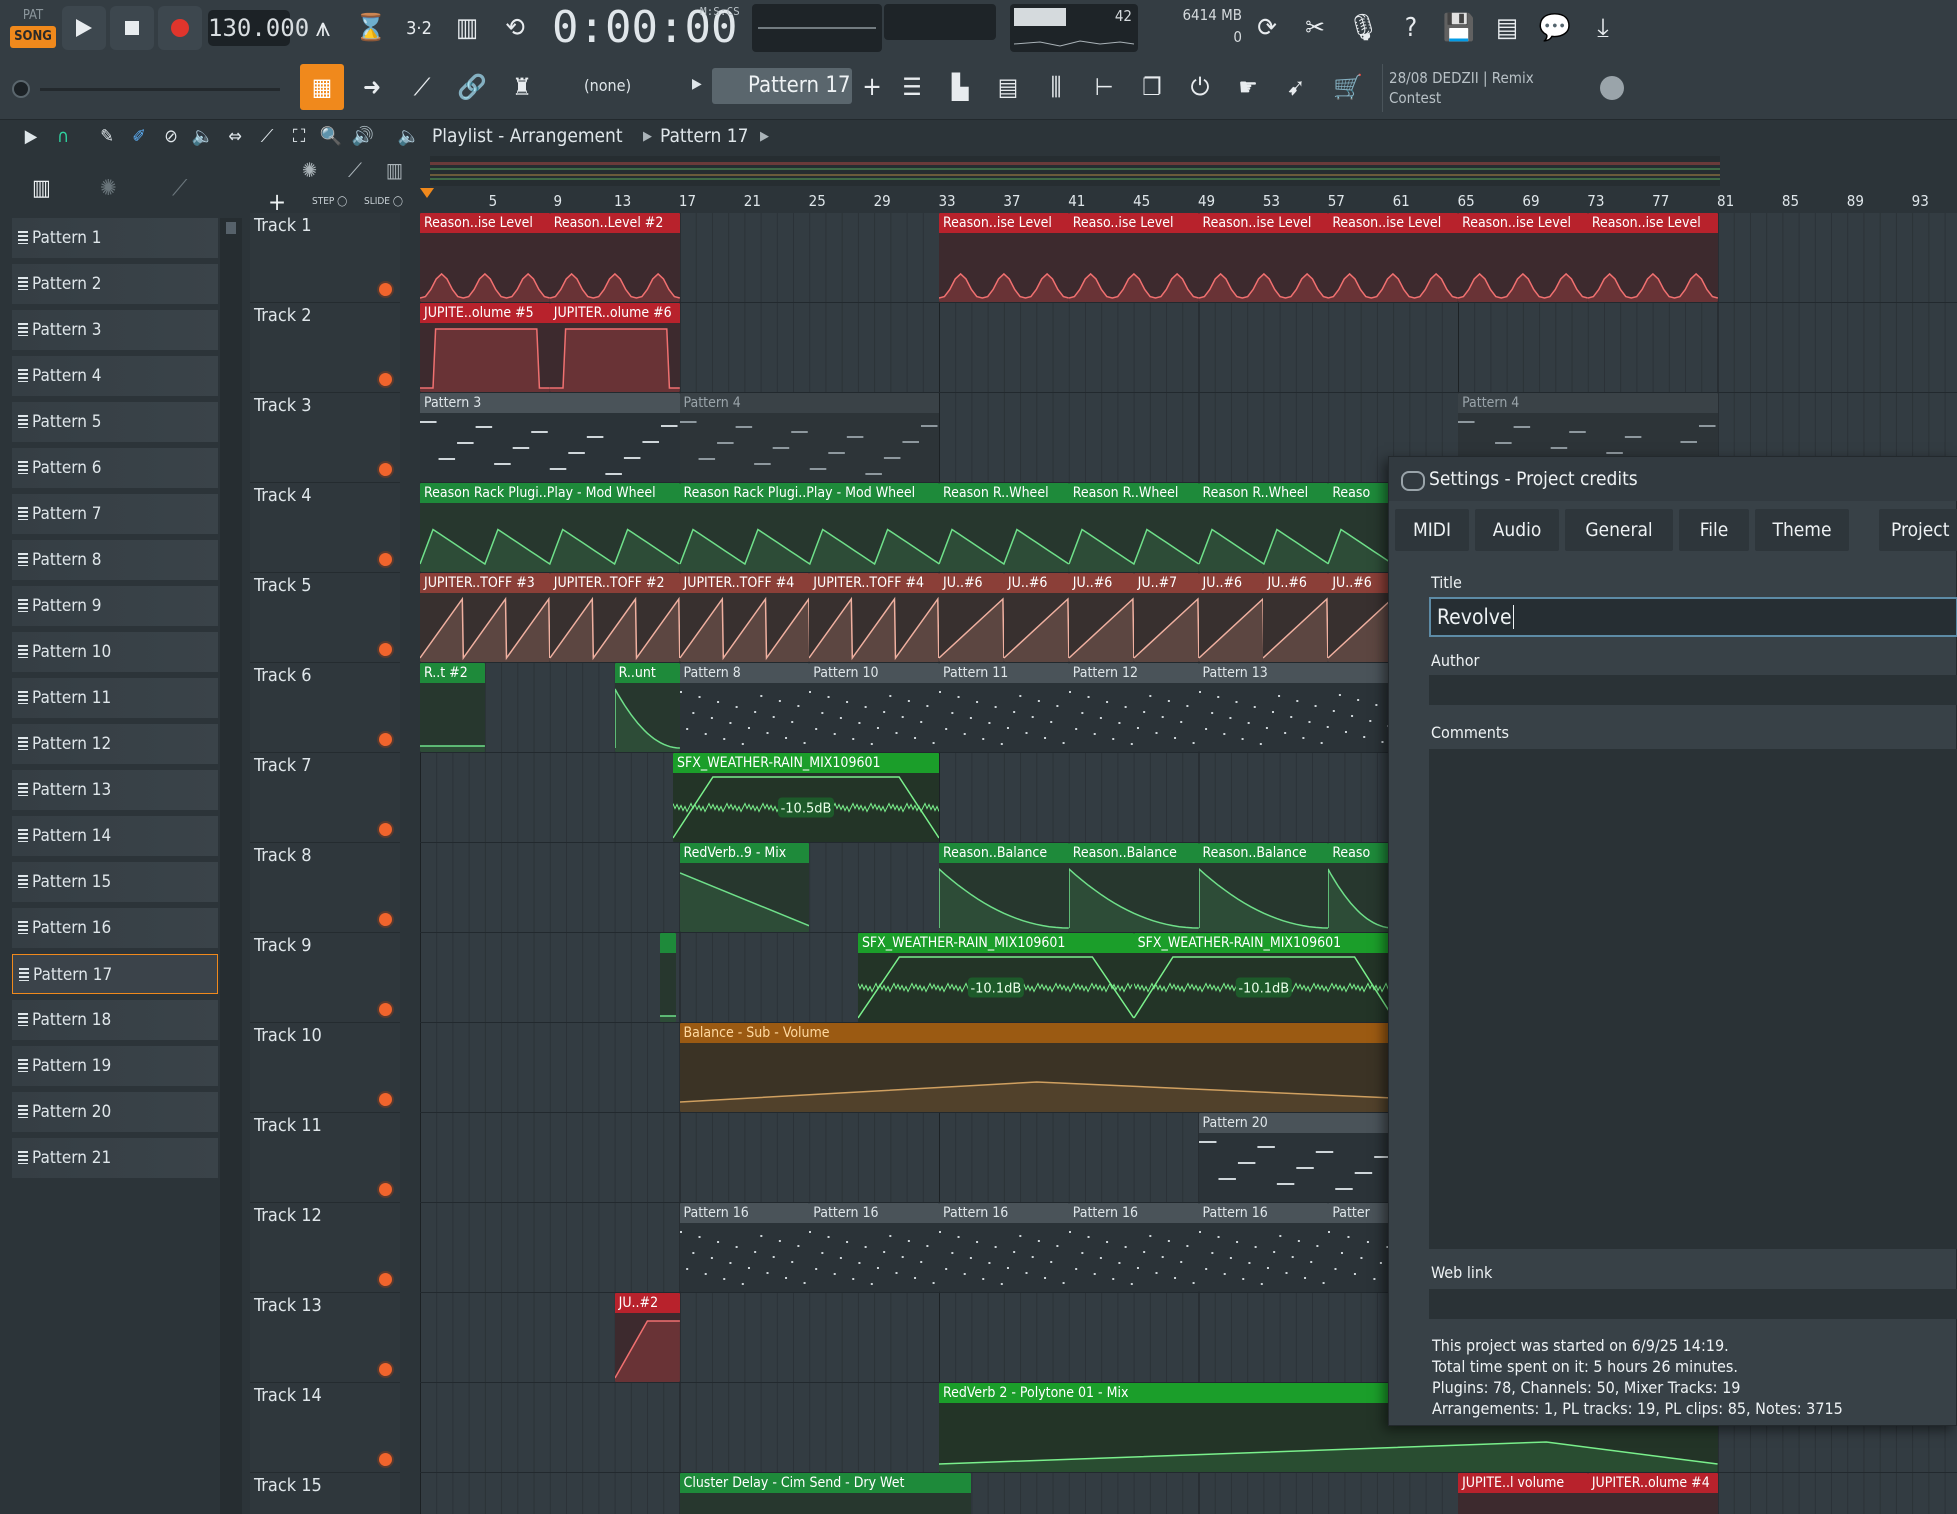  Describe the element at coordinates (1523, 1493) in the screenshot. I see `playlist-clip: JUPITE..l volume` at that location.